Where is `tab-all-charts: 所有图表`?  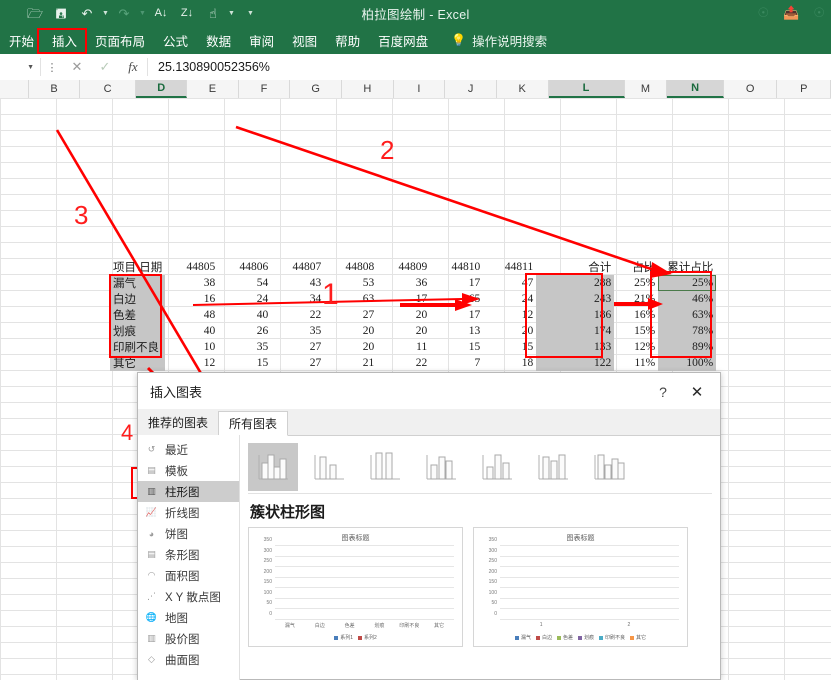 tab-all-charts: 所有图表 is located at coordinates (253, 423).